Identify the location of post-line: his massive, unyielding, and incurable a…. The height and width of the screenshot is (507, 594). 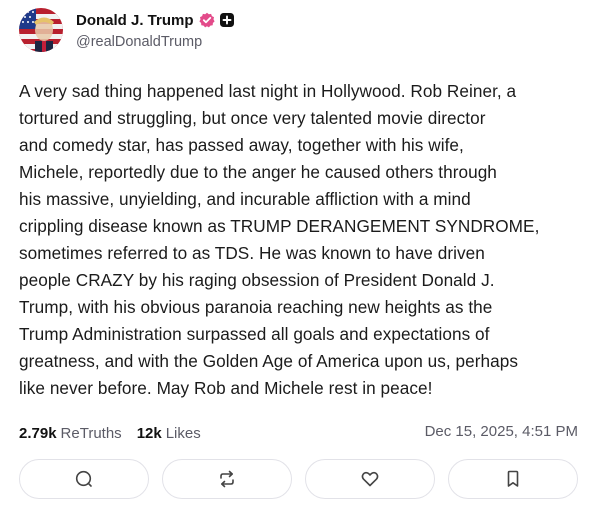
(245, 199).